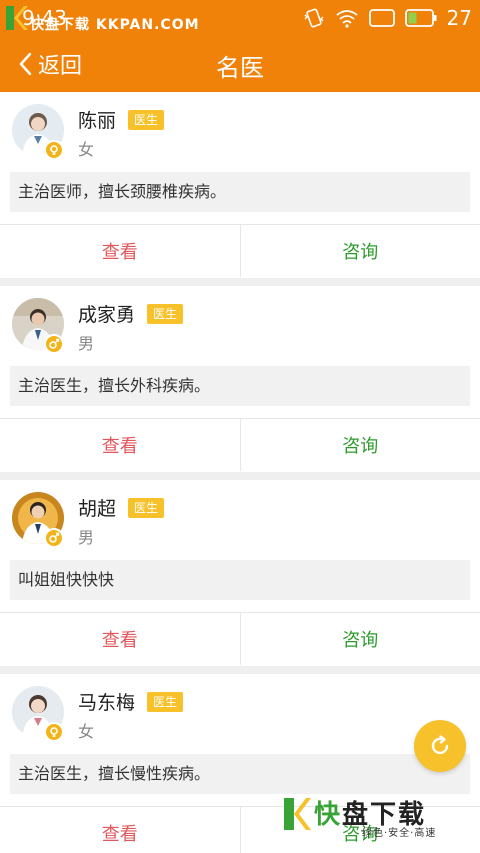  What do you see at coordinates (399, 833) in the screenshot?
I see `watermark-slogan: 绿色·安全·高速` at bounding box center [399, 833].